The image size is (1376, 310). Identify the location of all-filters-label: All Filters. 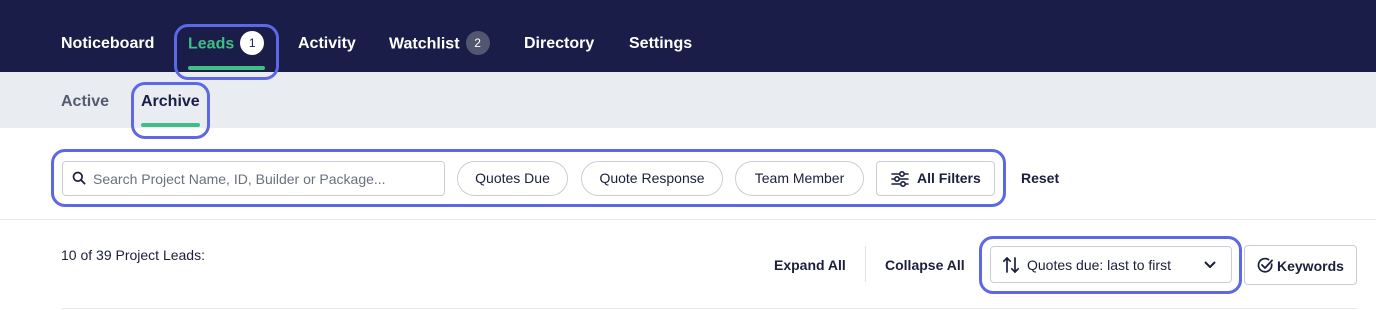
(949, 178).